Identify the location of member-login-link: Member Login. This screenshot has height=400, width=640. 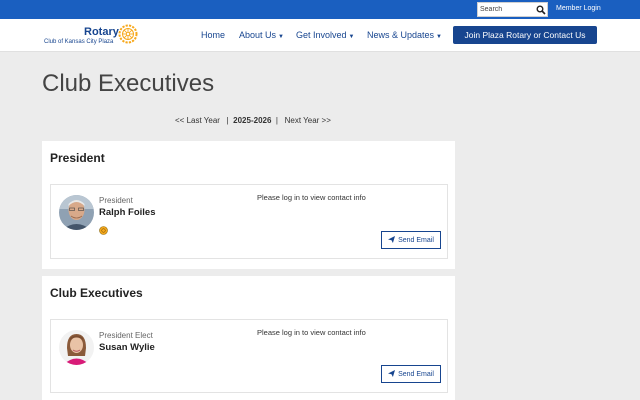
(578, 8).